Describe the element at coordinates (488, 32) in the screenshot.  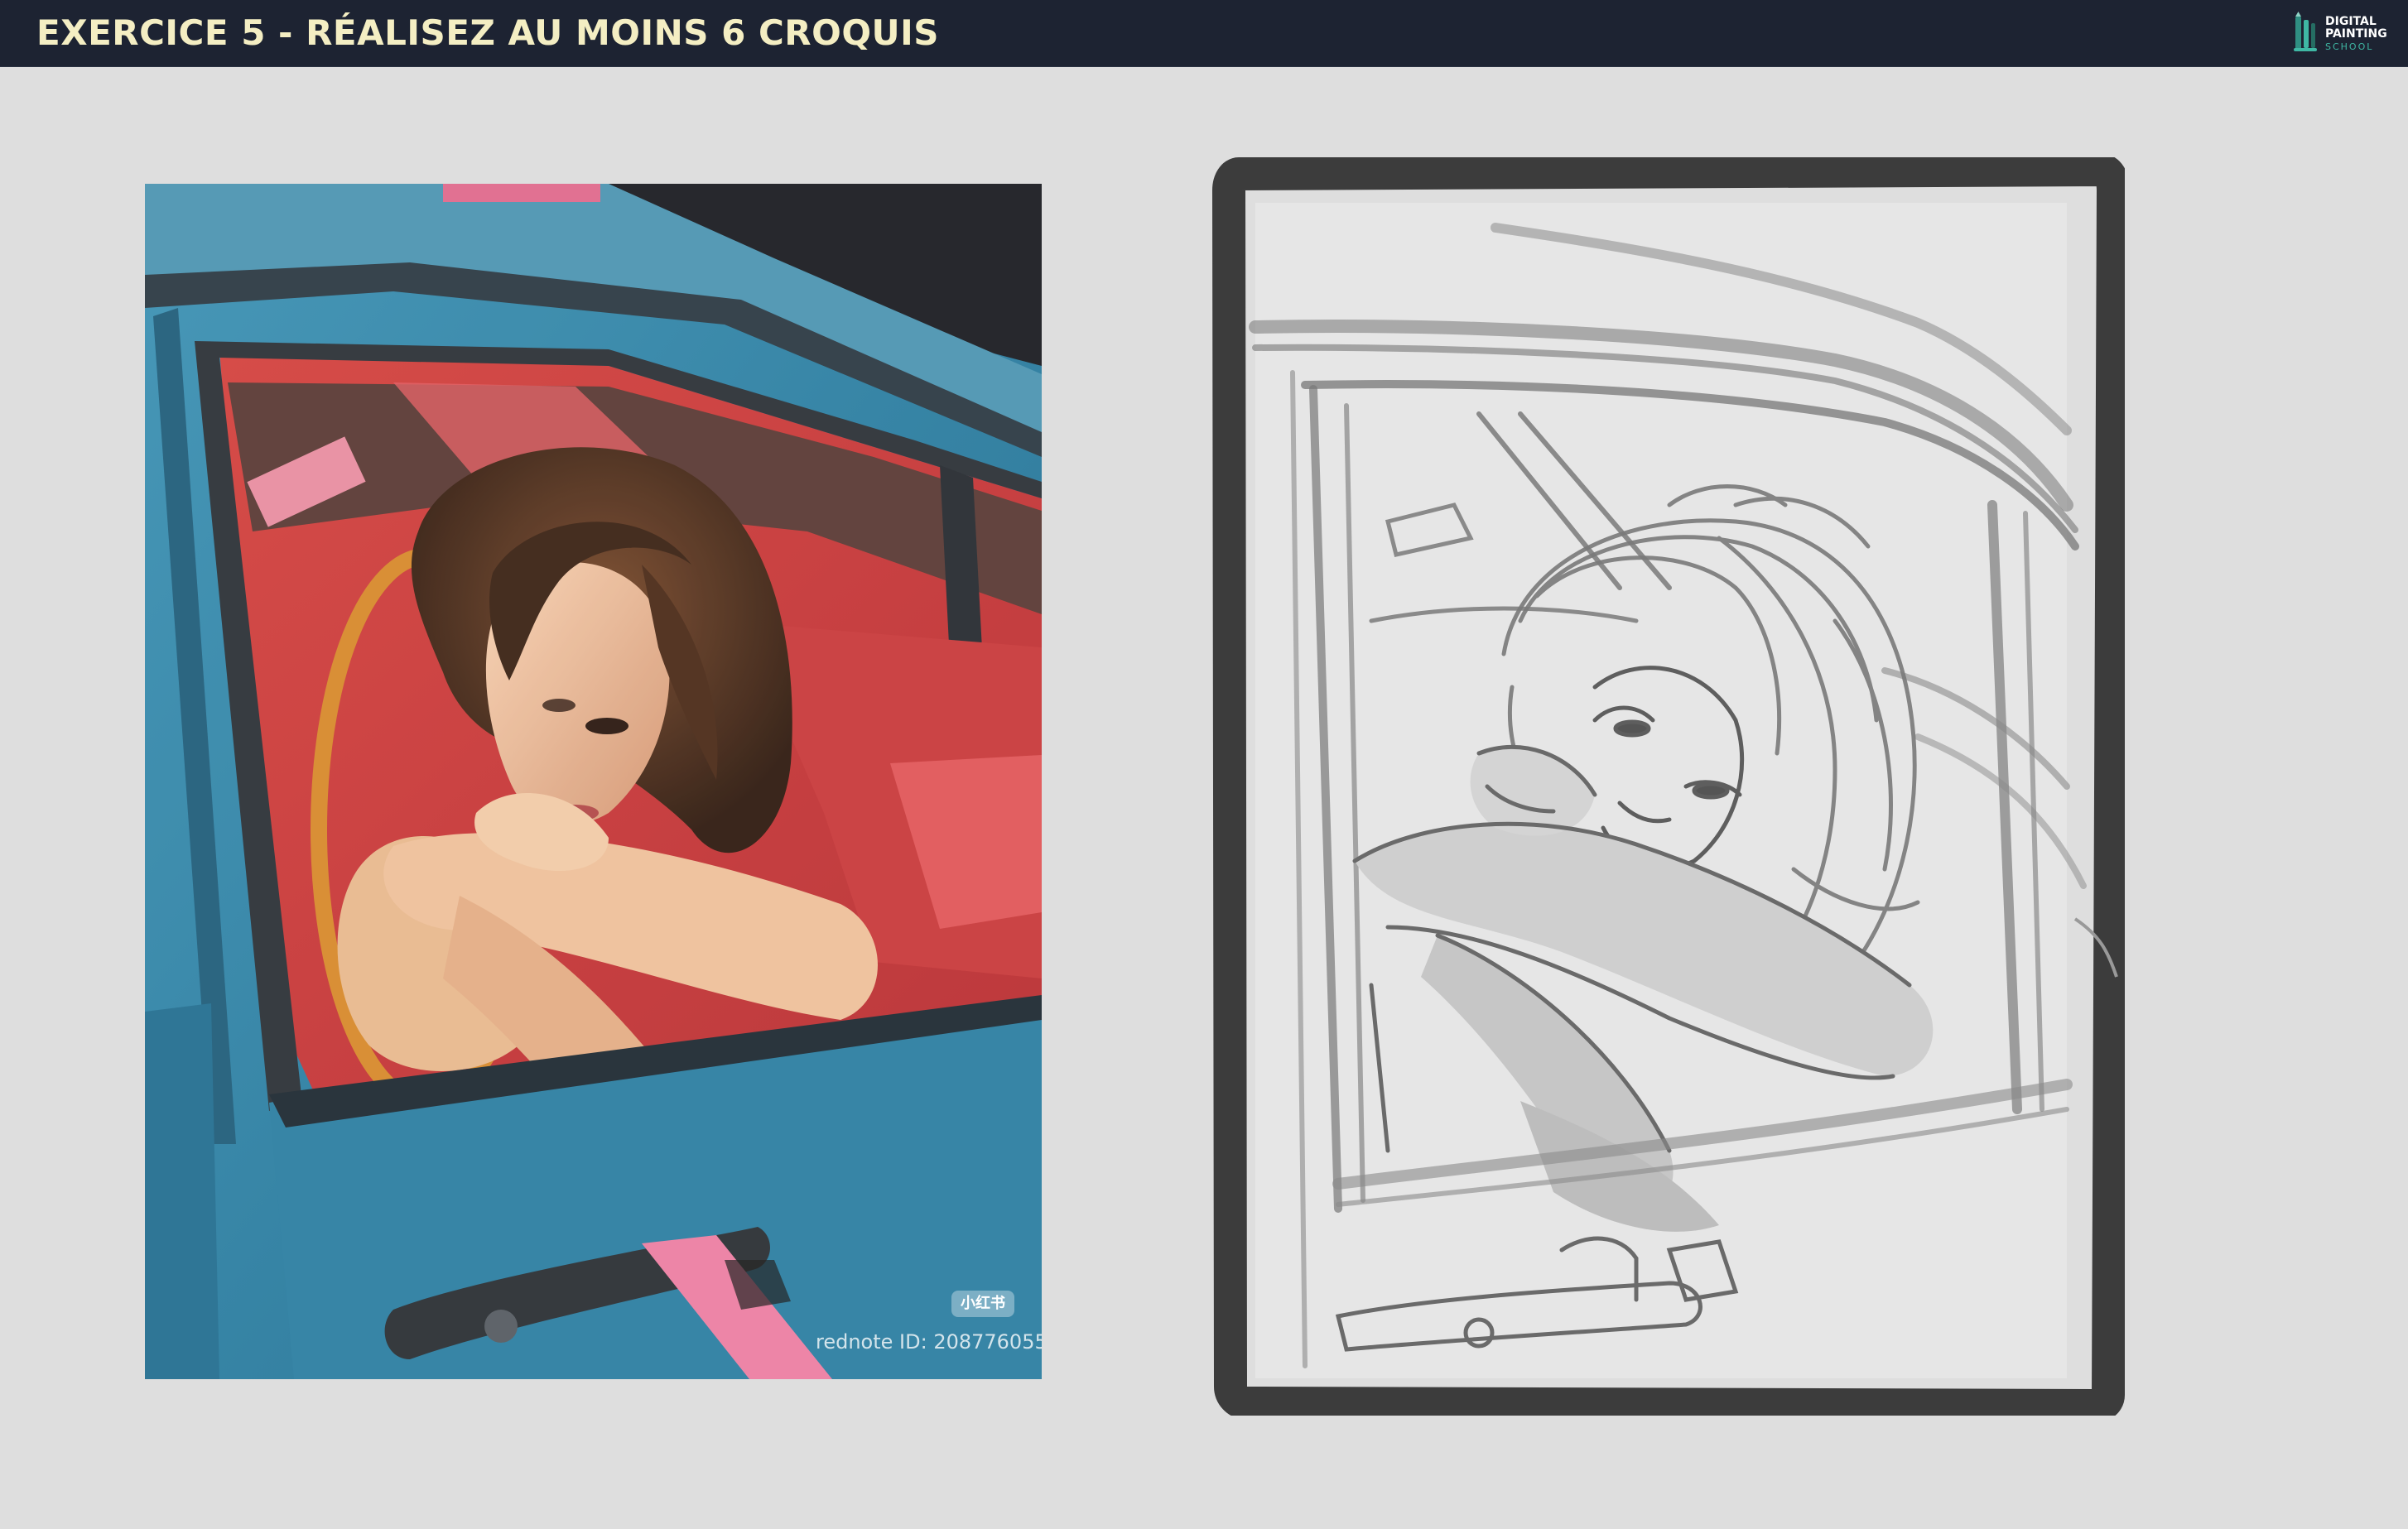
I see `page-title: EXERCICE 5 - RÉALISEZ AU MOINS 6 CROQUIS` at that location.